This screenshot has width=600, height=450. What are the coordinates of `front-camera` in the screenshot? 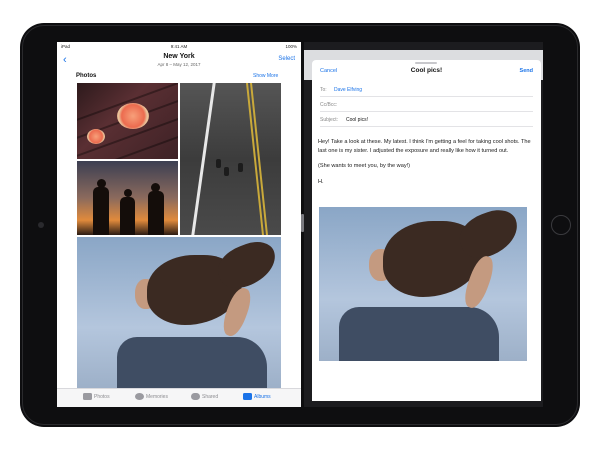 It's located at (41, 225).